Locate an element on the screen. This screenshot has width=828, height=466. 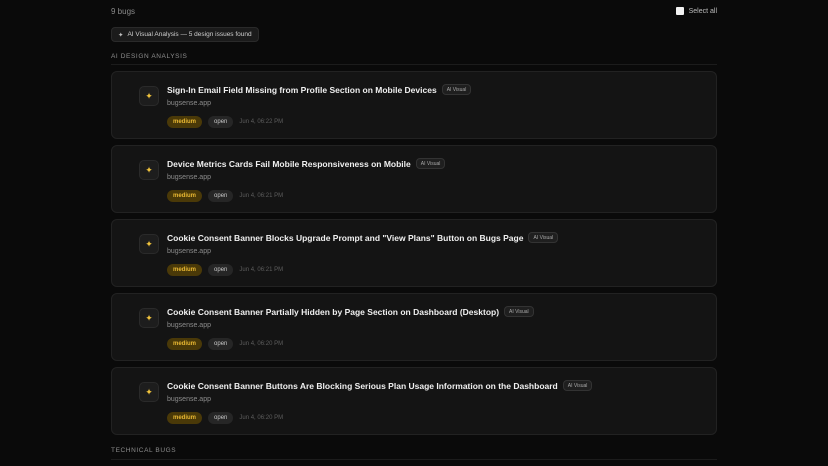
select-all-control: Select all is located at coordinates (696, 11).